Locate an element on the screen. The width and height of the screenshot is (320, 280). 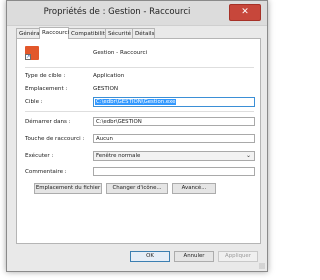
run-select-value: Fenêtre normale is located at coordinates (118, 156).